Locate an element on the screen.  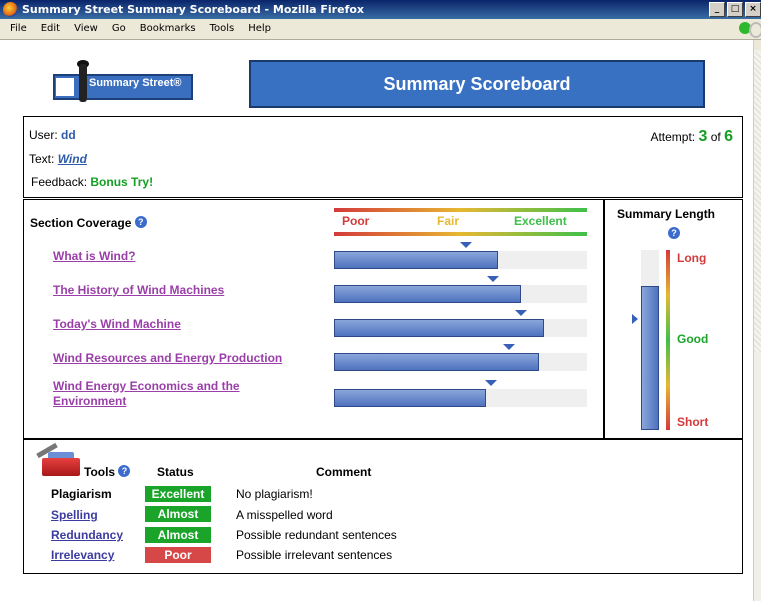
length-meter-fill is located at coordinates (650, 358).